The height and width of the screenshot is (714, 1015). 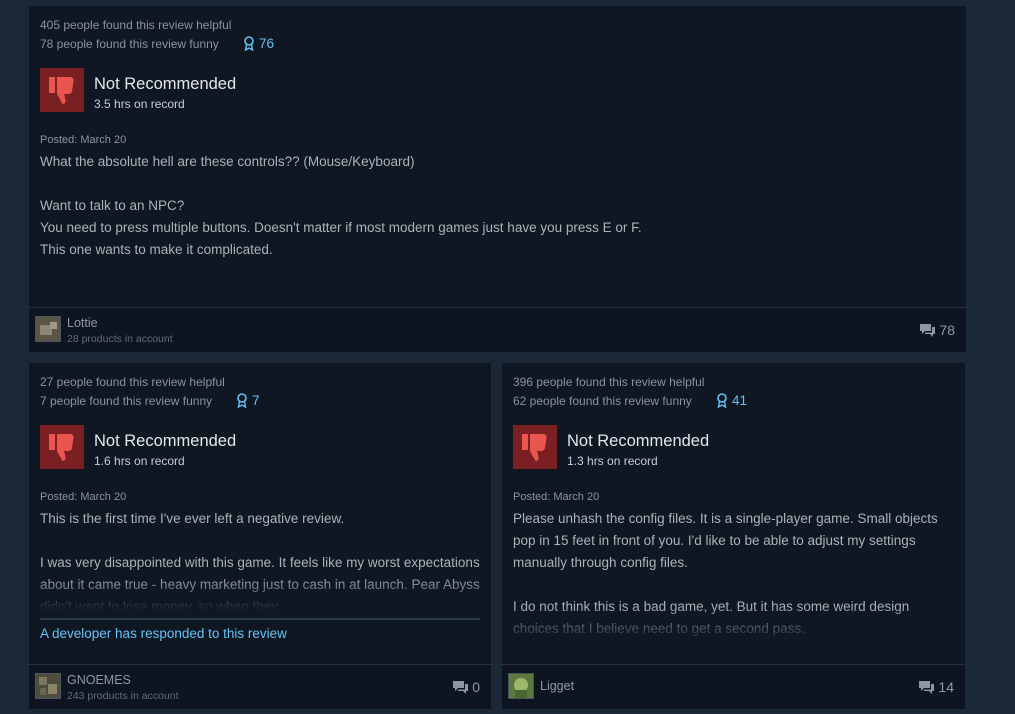 What do you see at coordinates (120, 339) in the screenshot?
I see `products-in-account: 28 products in account` at bounding box center [120, 339].